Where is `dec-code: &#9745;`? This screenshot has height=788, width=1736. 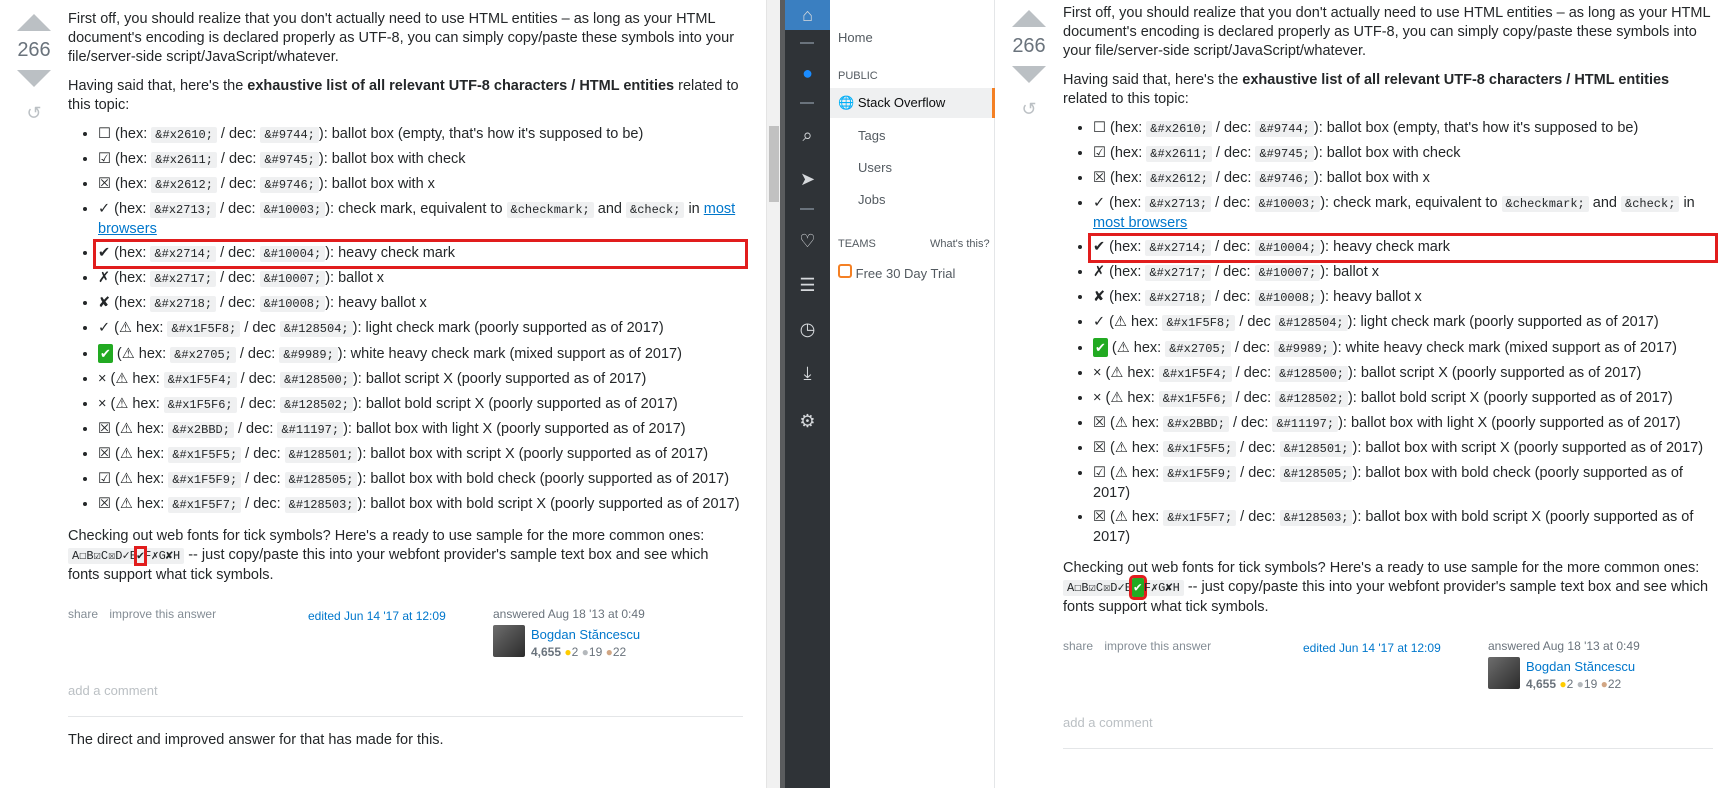 dec-code: &#9745; is located at coordinates (289, 160).